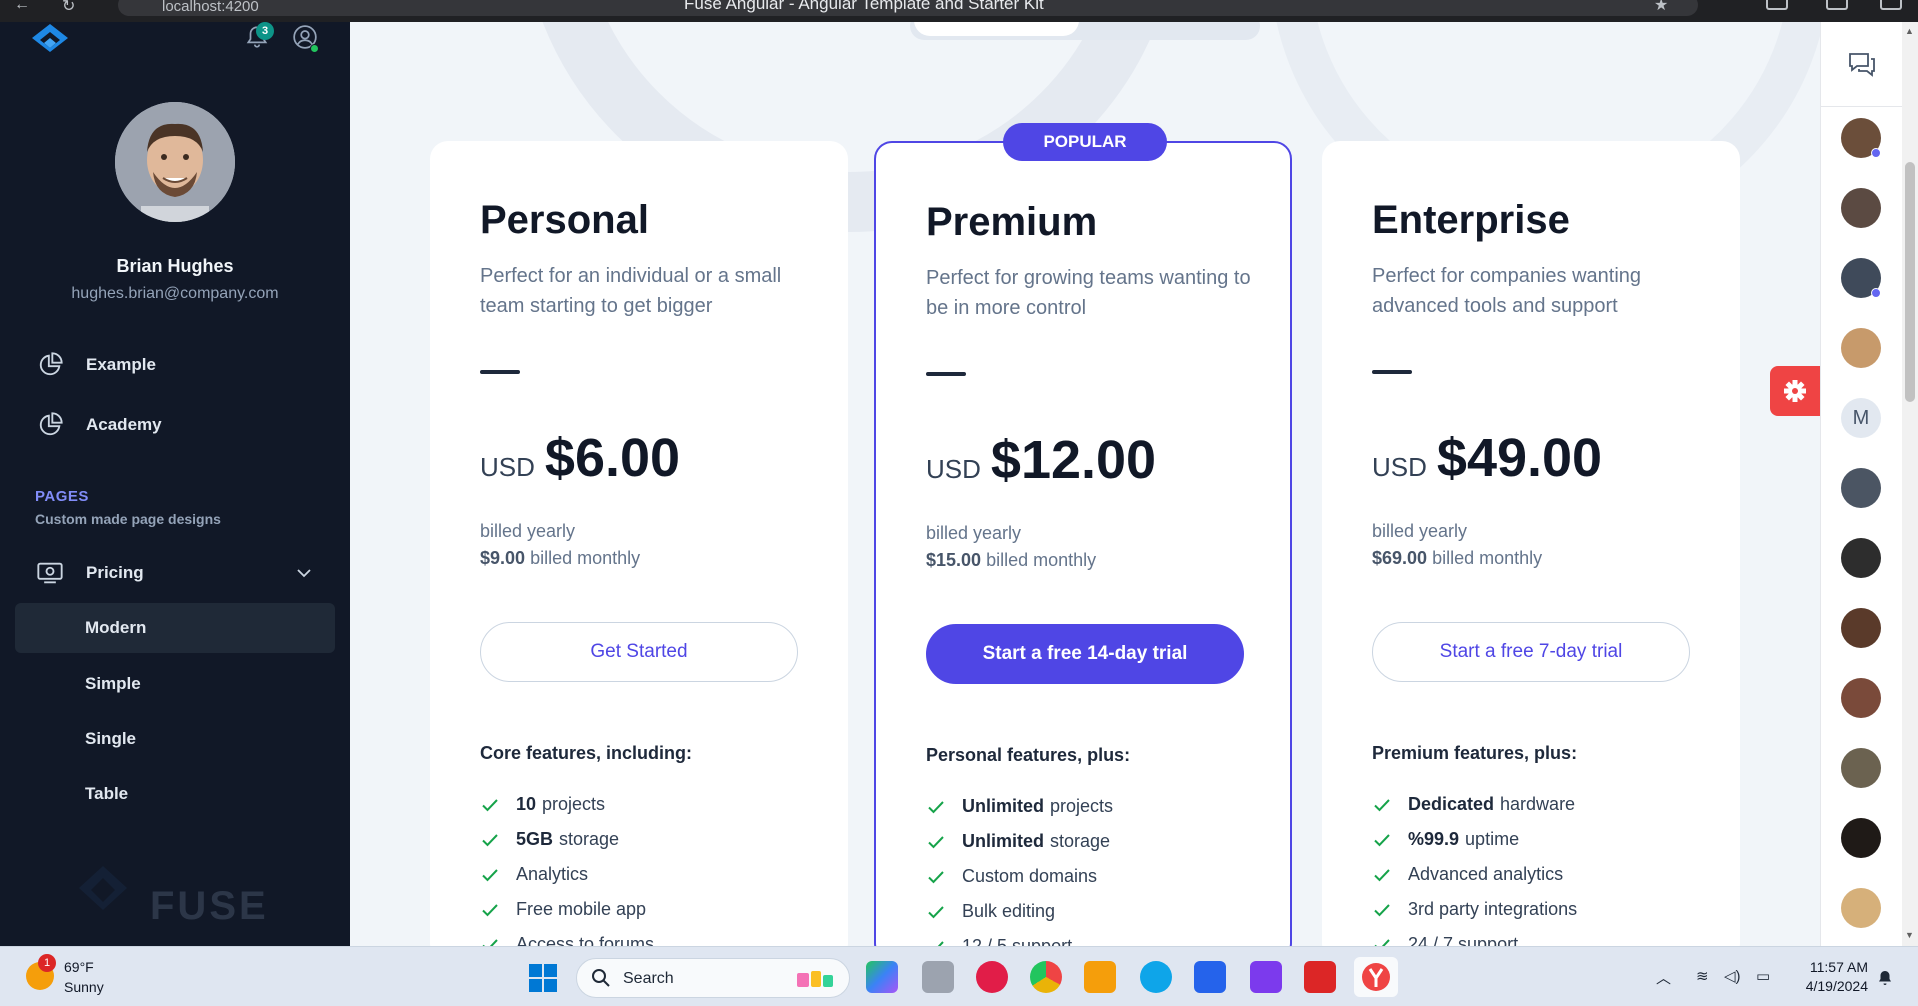  Describe the element at coordinates (1885, 978) in the screenshot. I see `notification-center-icon` at that location.